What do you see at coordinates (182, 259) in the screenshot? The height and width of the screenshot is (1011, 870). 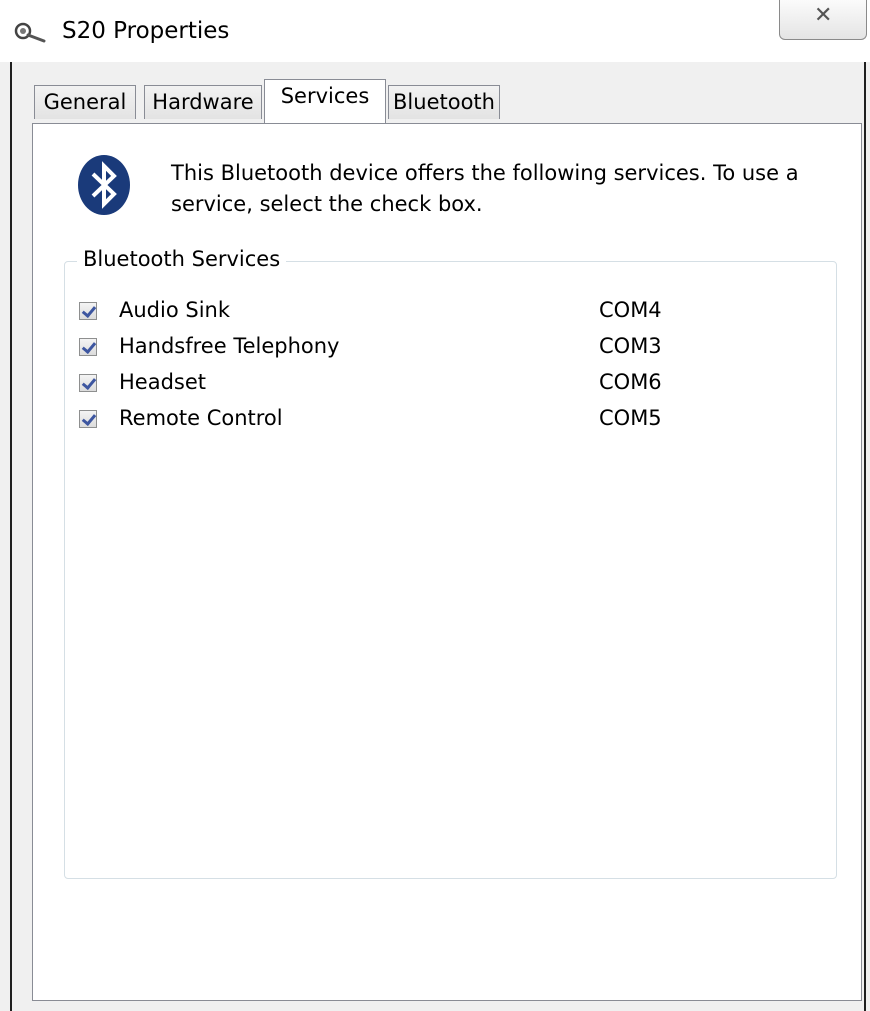 I see `group-label: Bluetooth Services` at bounding box center [182, 259].